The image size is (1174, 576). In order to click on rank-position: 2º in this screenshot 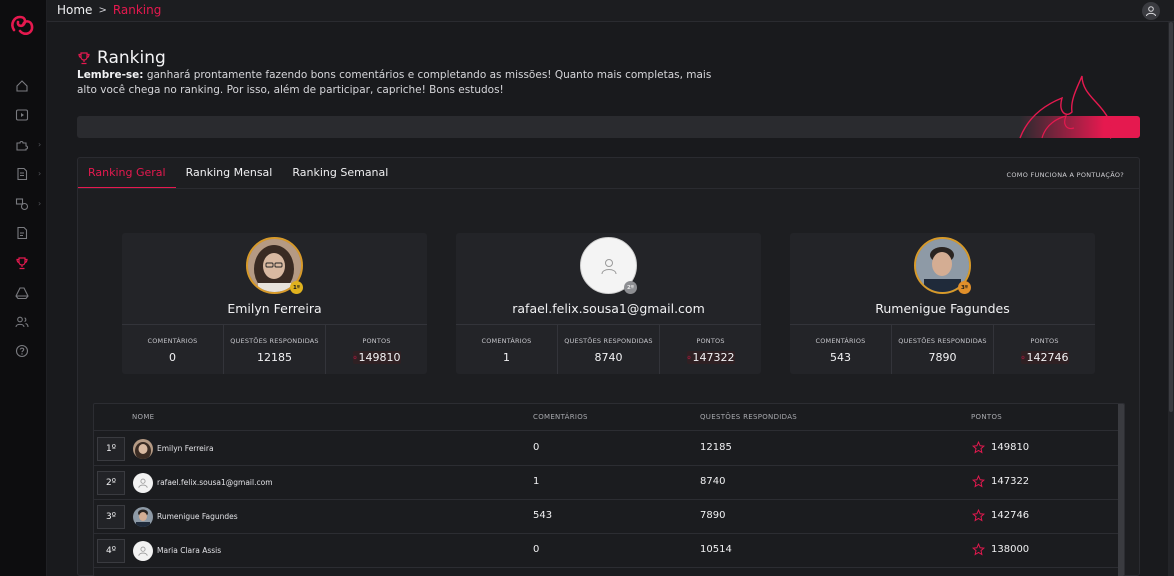, I will do `click(111, 483)`.